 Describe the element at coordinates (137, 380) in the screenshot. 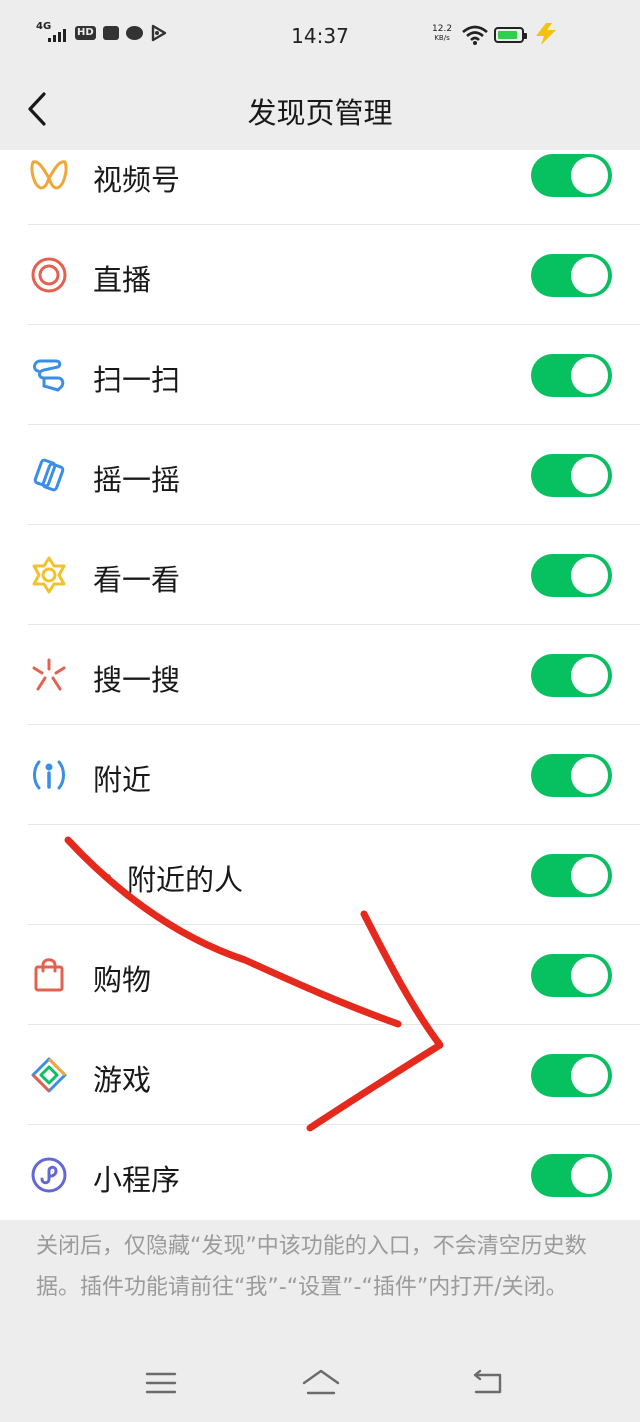

I see `list-item-label: 扫一扫` at that location.